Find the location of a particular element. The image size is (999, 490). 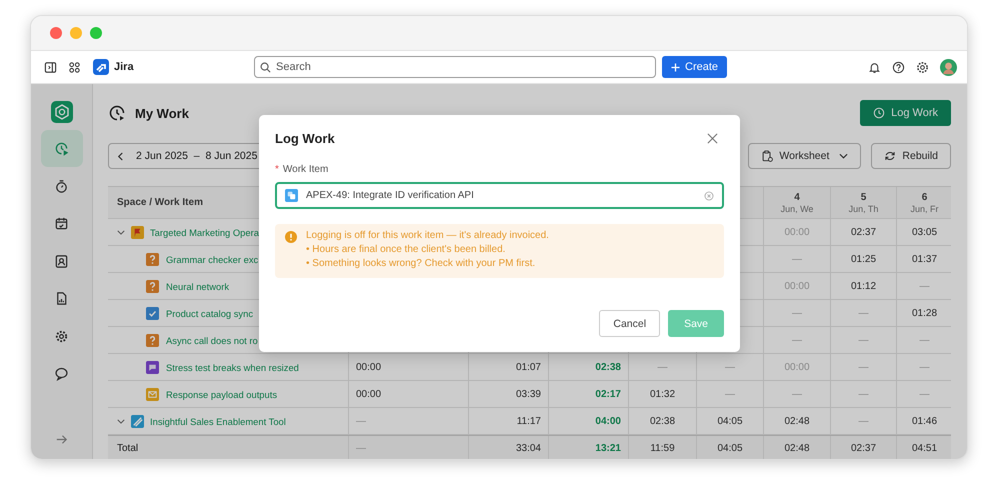

note-icon is located at coordinates (152, 367).